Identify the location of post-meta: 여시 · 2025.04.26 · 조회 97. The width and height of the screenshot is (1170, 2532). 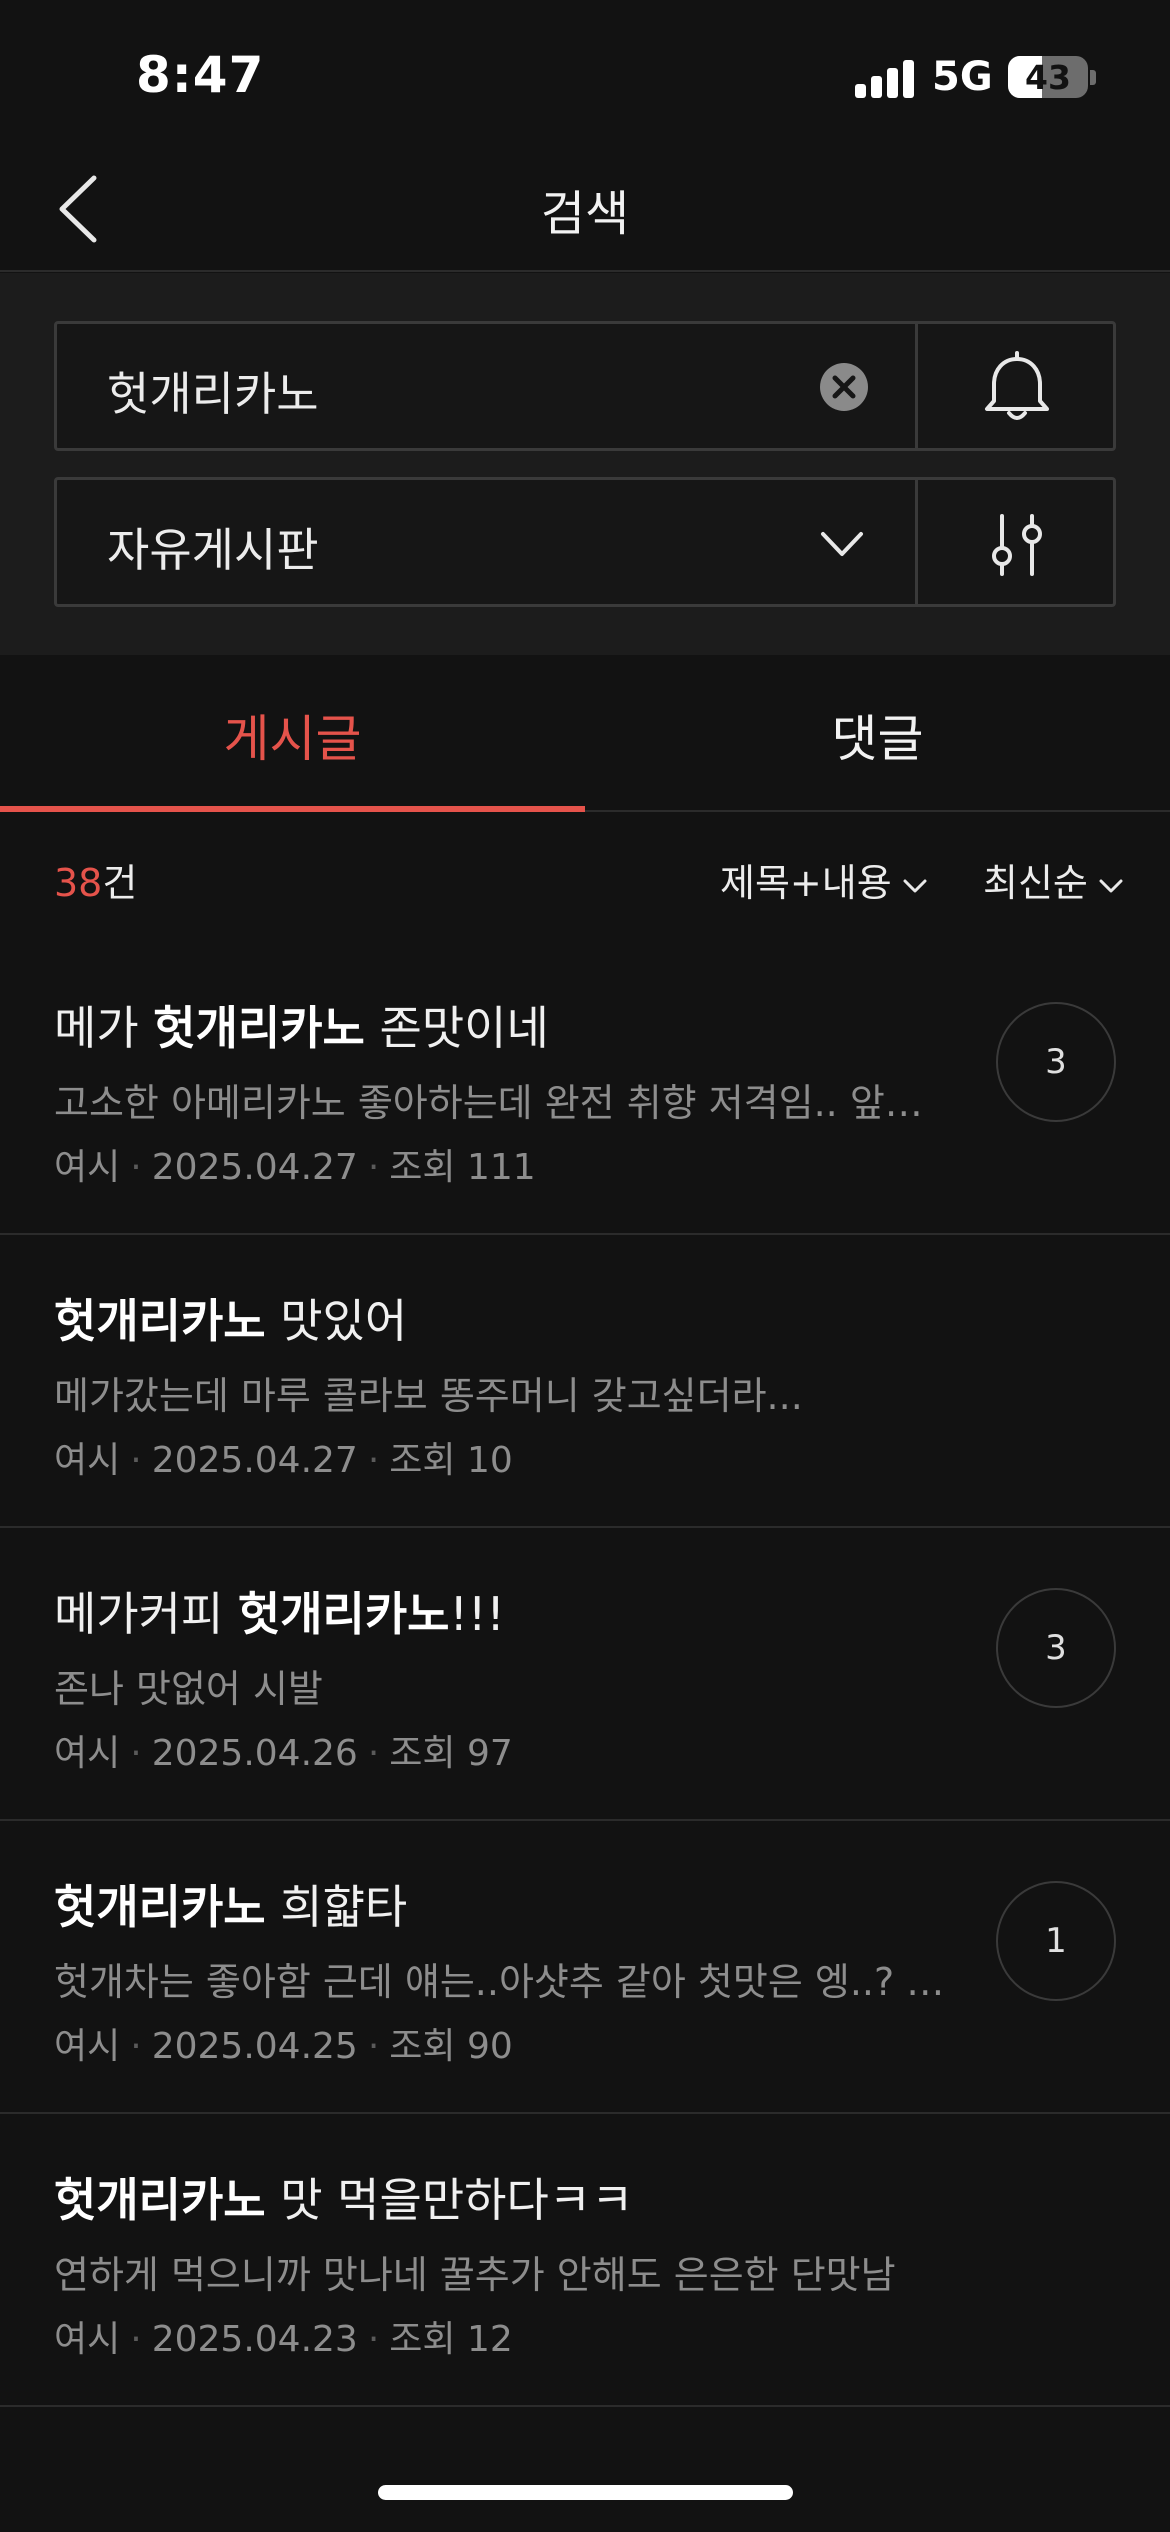
(283, 1750).